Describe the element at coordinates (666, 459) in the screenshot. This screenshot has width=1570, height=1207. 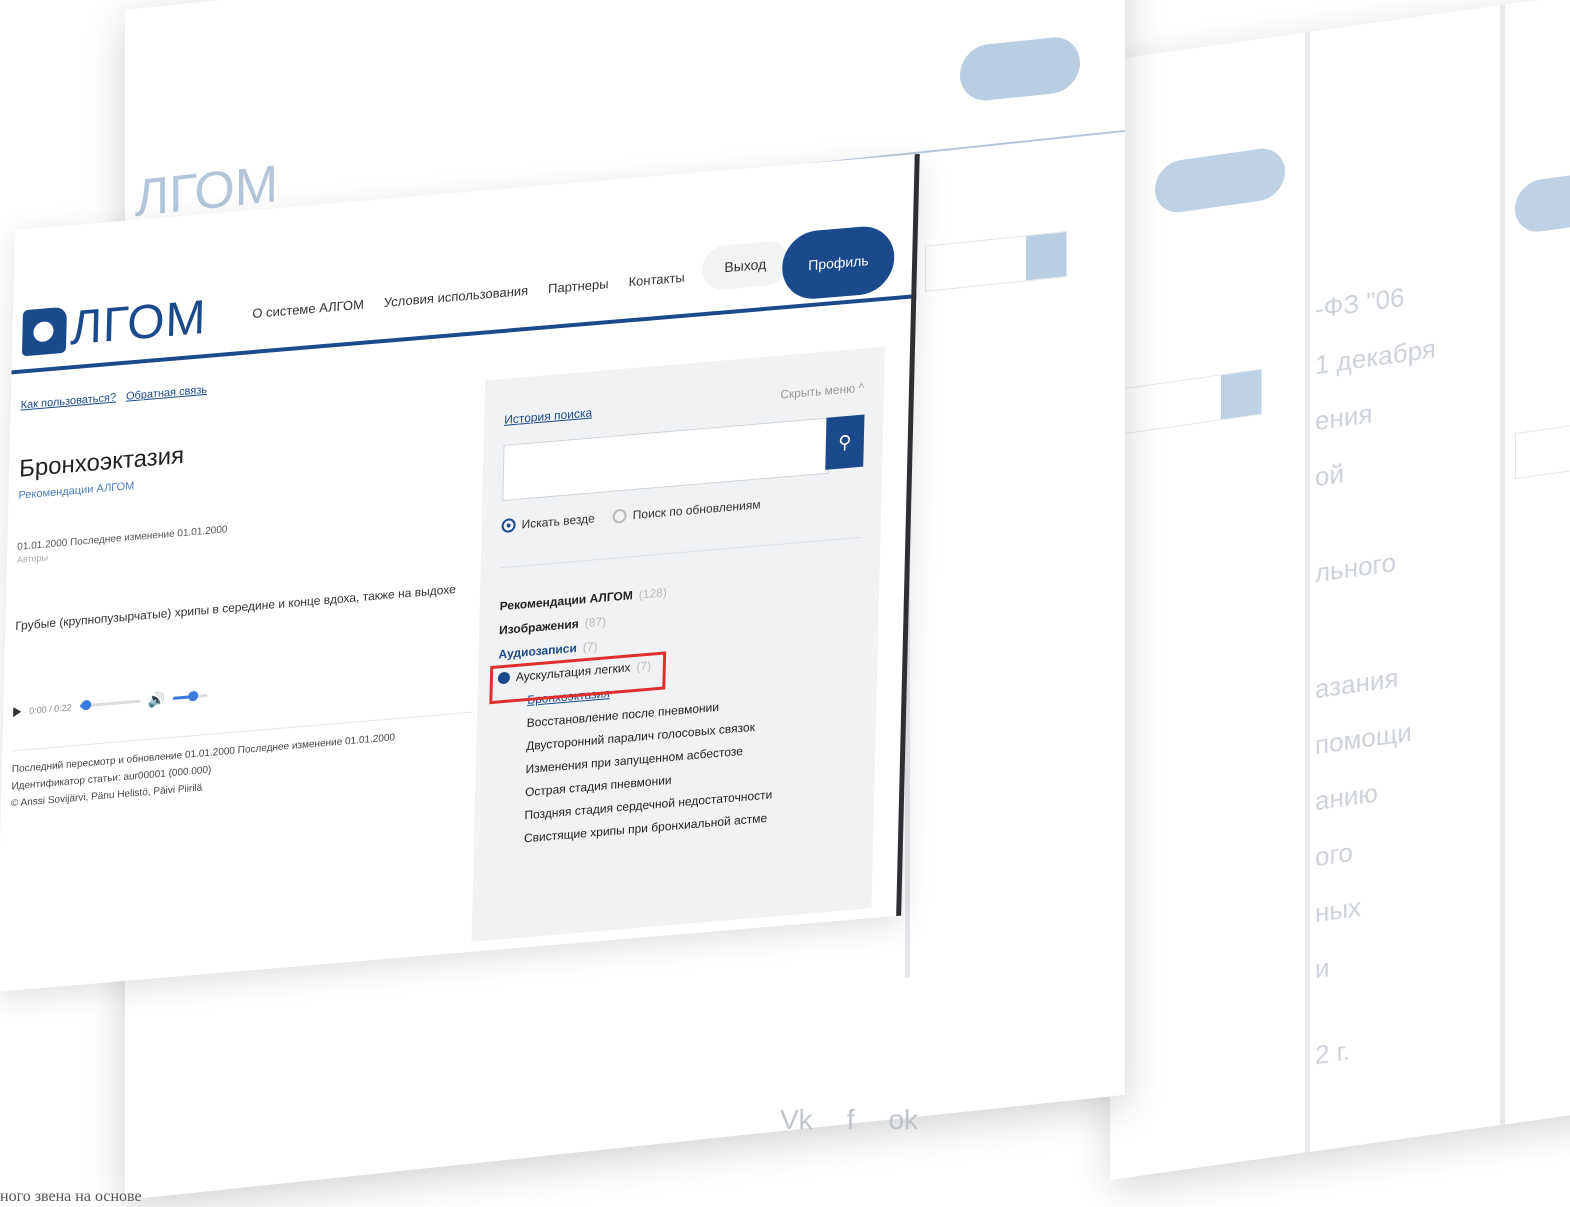
I see `search-input` at that location.